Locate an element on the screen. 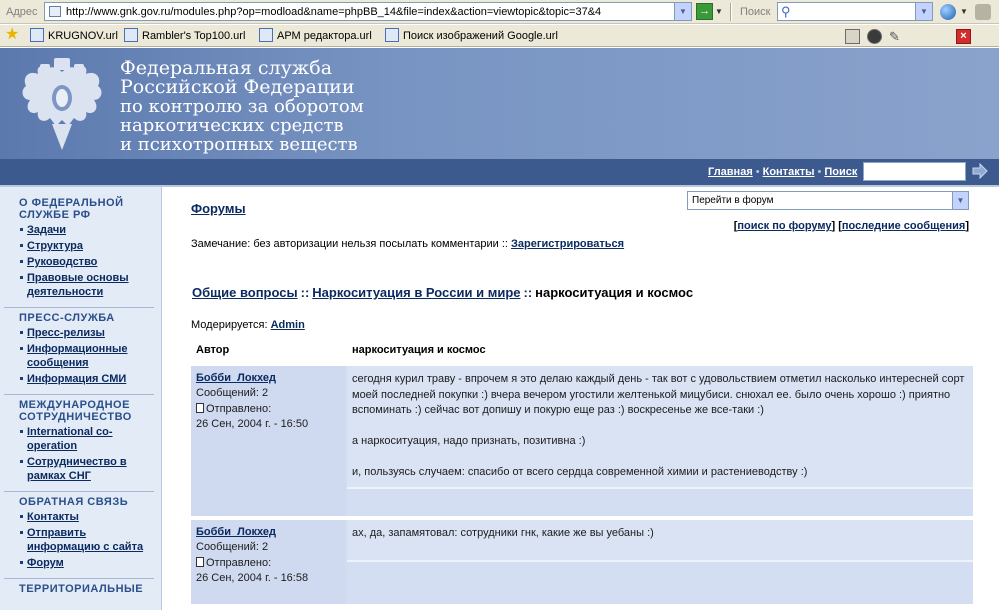 The image size is (999, 610). edit-icon is located at coordinates (852, 36).